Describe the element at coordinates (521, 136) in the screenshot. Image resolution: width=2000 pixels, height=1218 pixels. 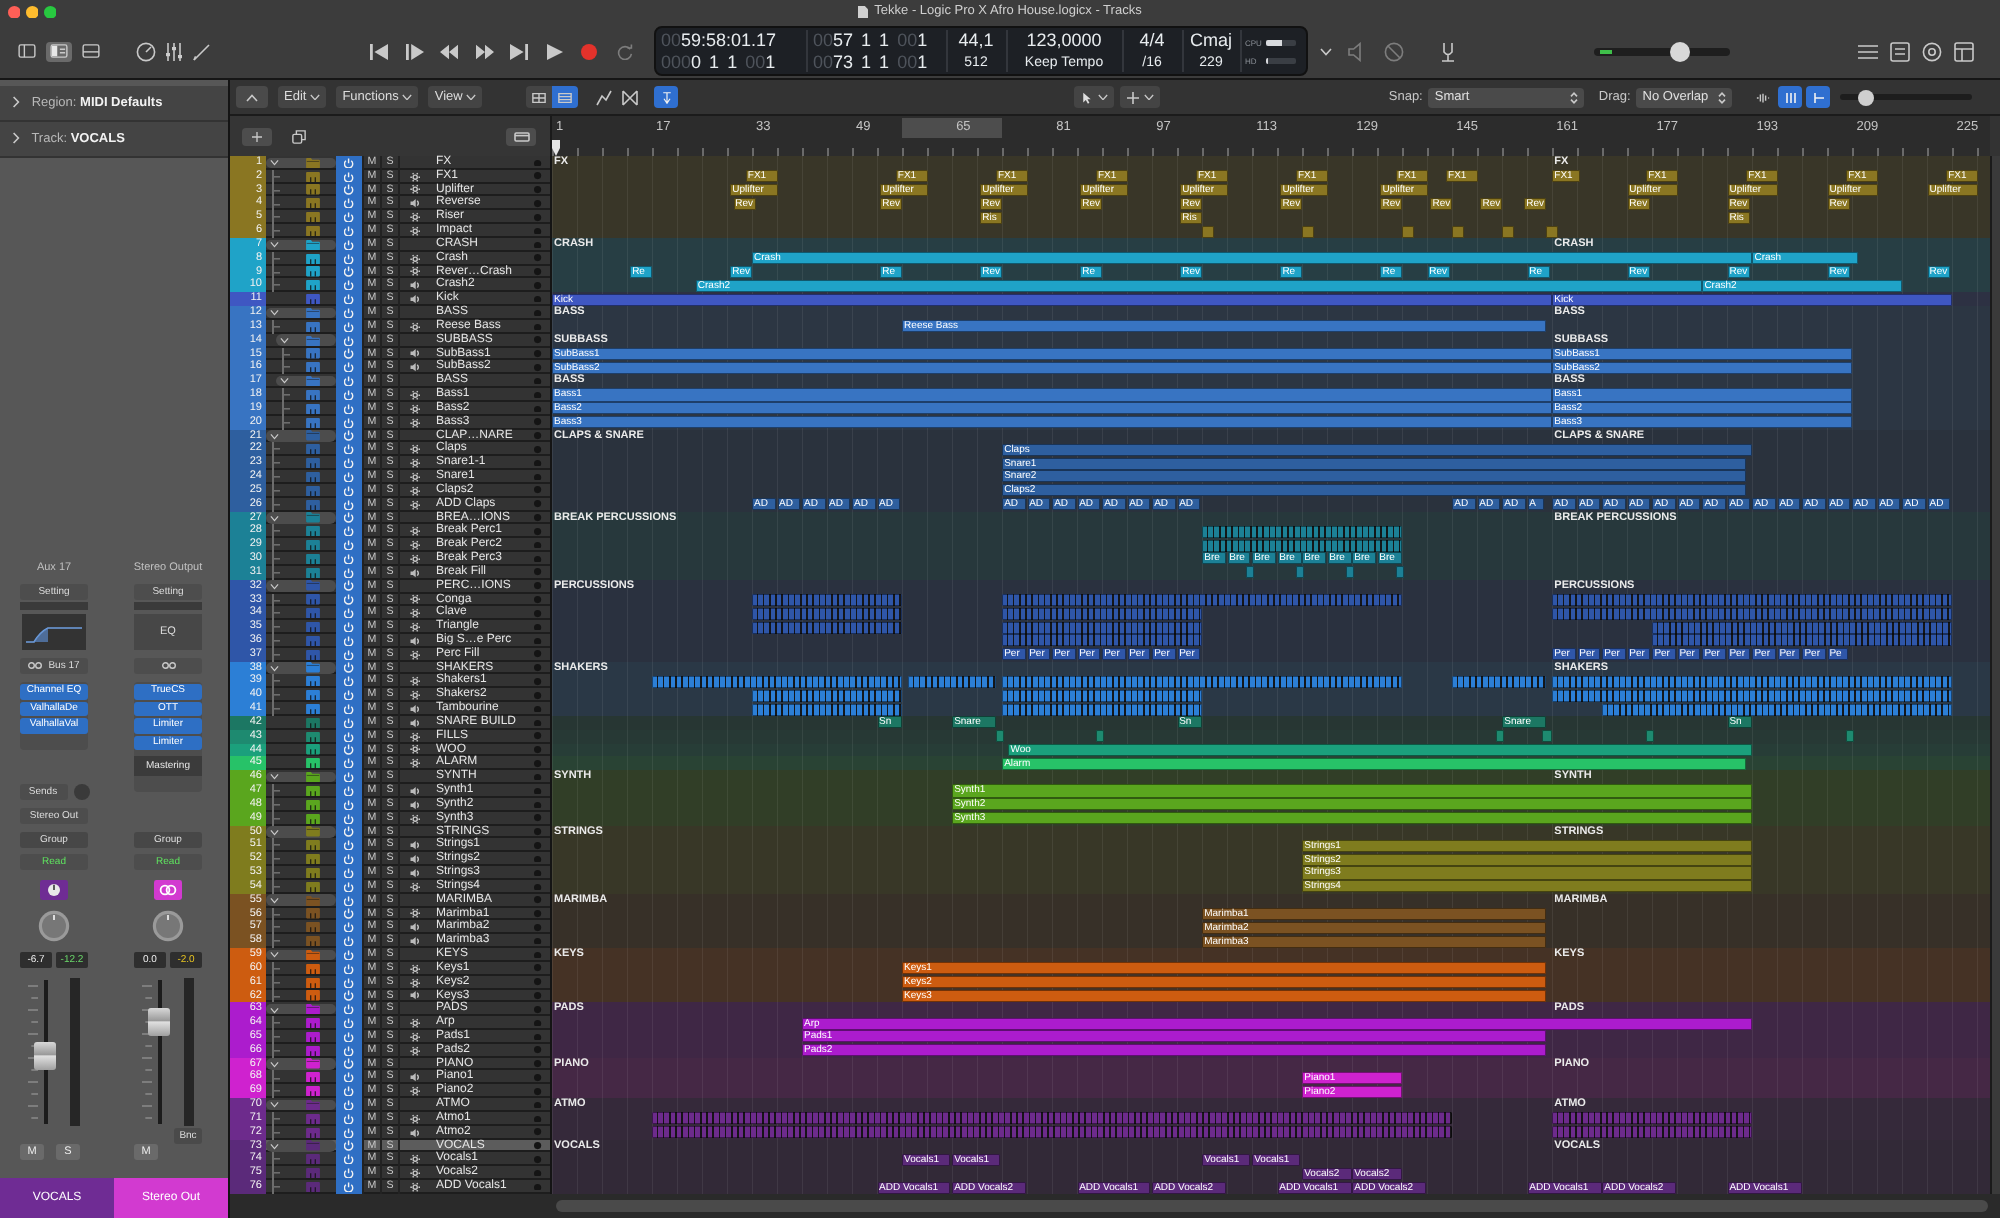
I see `global-tracks-button` at that location.